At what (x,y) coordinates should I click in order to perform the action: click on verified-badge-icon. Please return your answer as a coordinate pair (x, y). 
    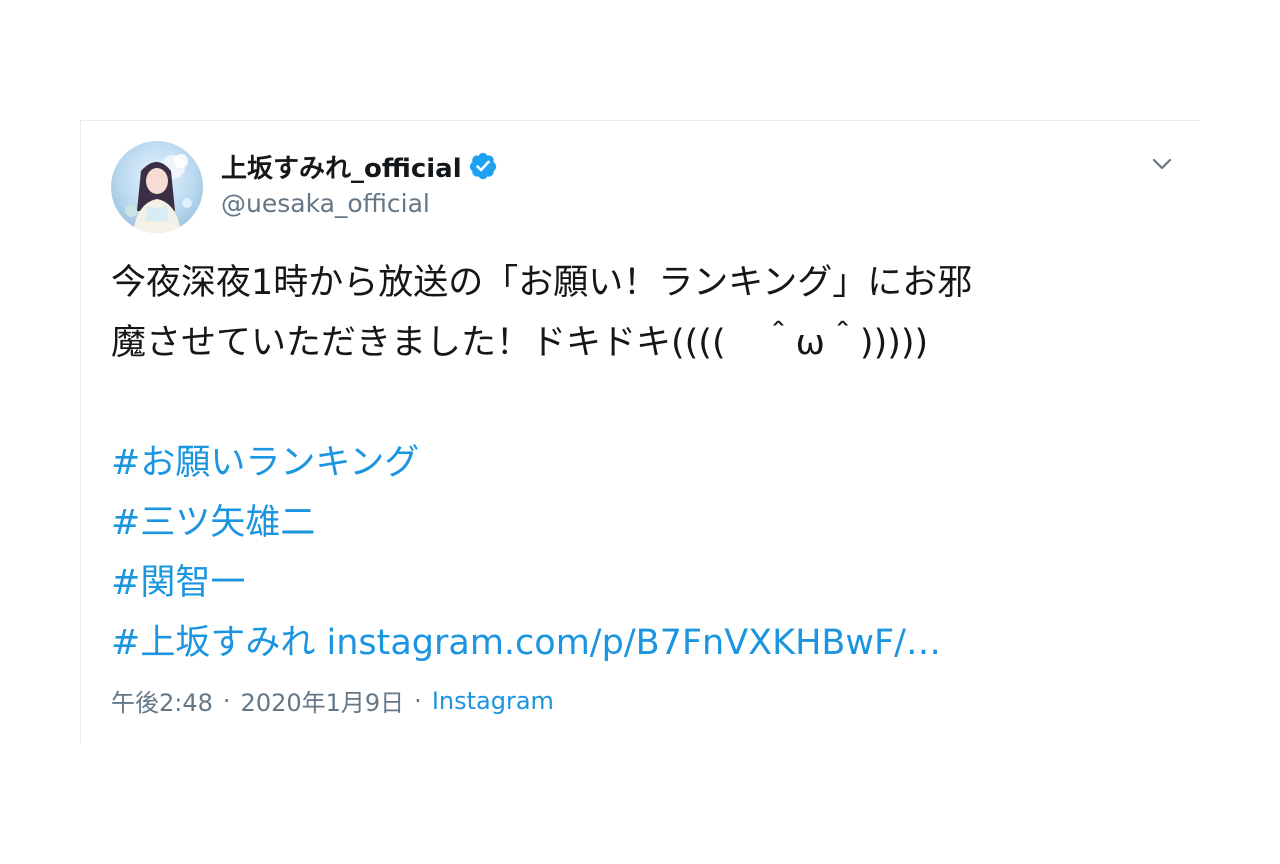
    Looking at the image, I should click on (483, 166).